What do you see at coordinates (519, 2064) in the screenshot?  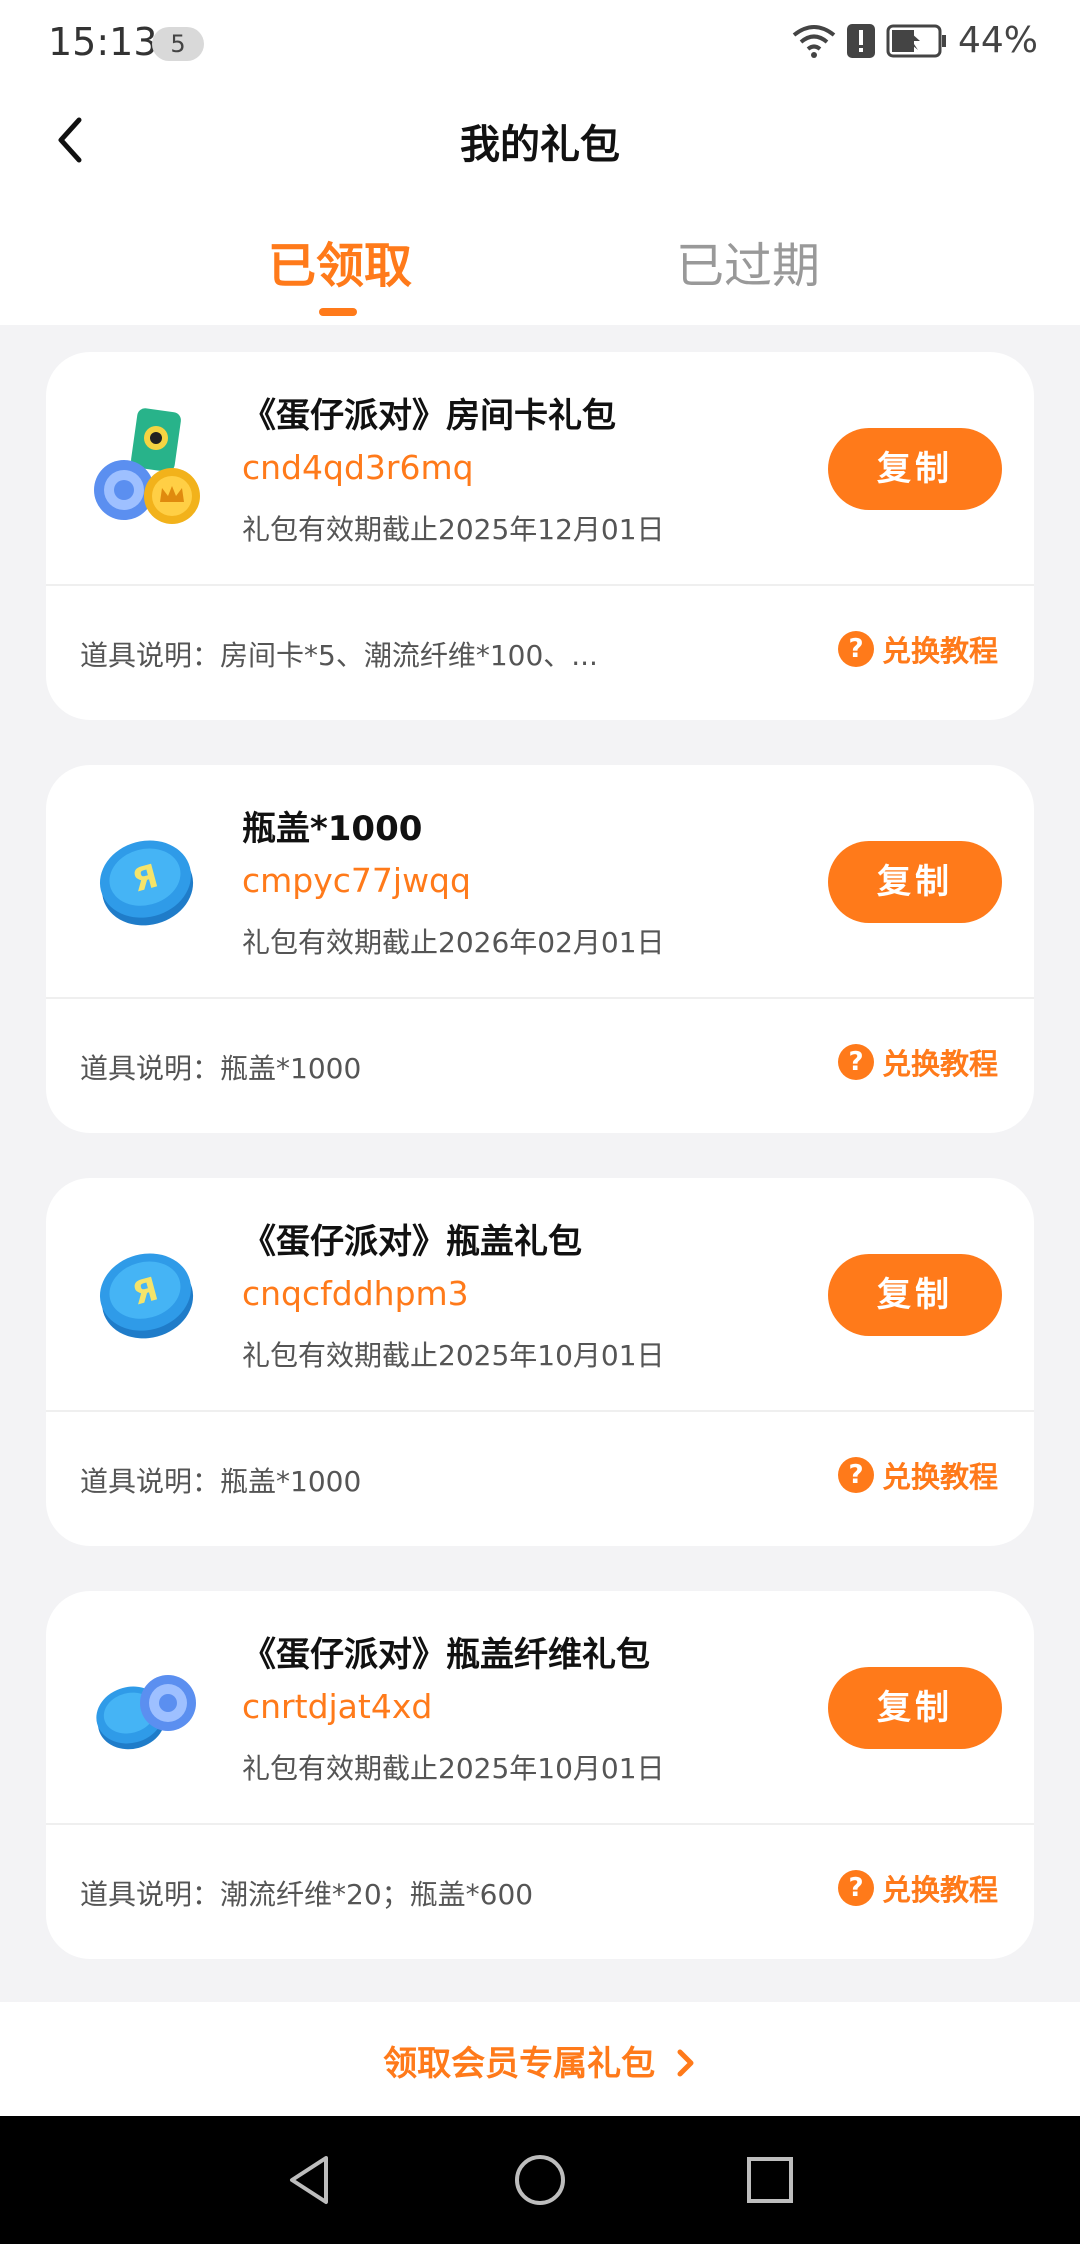 I see `vip-gift-label: 领取会员专属礼包` at bounding box center [519, 2064].